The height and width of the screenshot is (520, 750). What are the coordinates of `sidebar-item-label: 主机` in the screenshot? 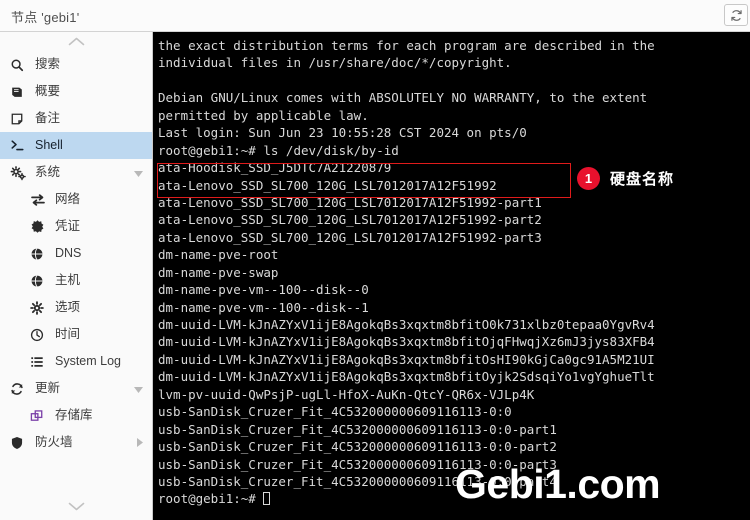 It's located at (68, 280).